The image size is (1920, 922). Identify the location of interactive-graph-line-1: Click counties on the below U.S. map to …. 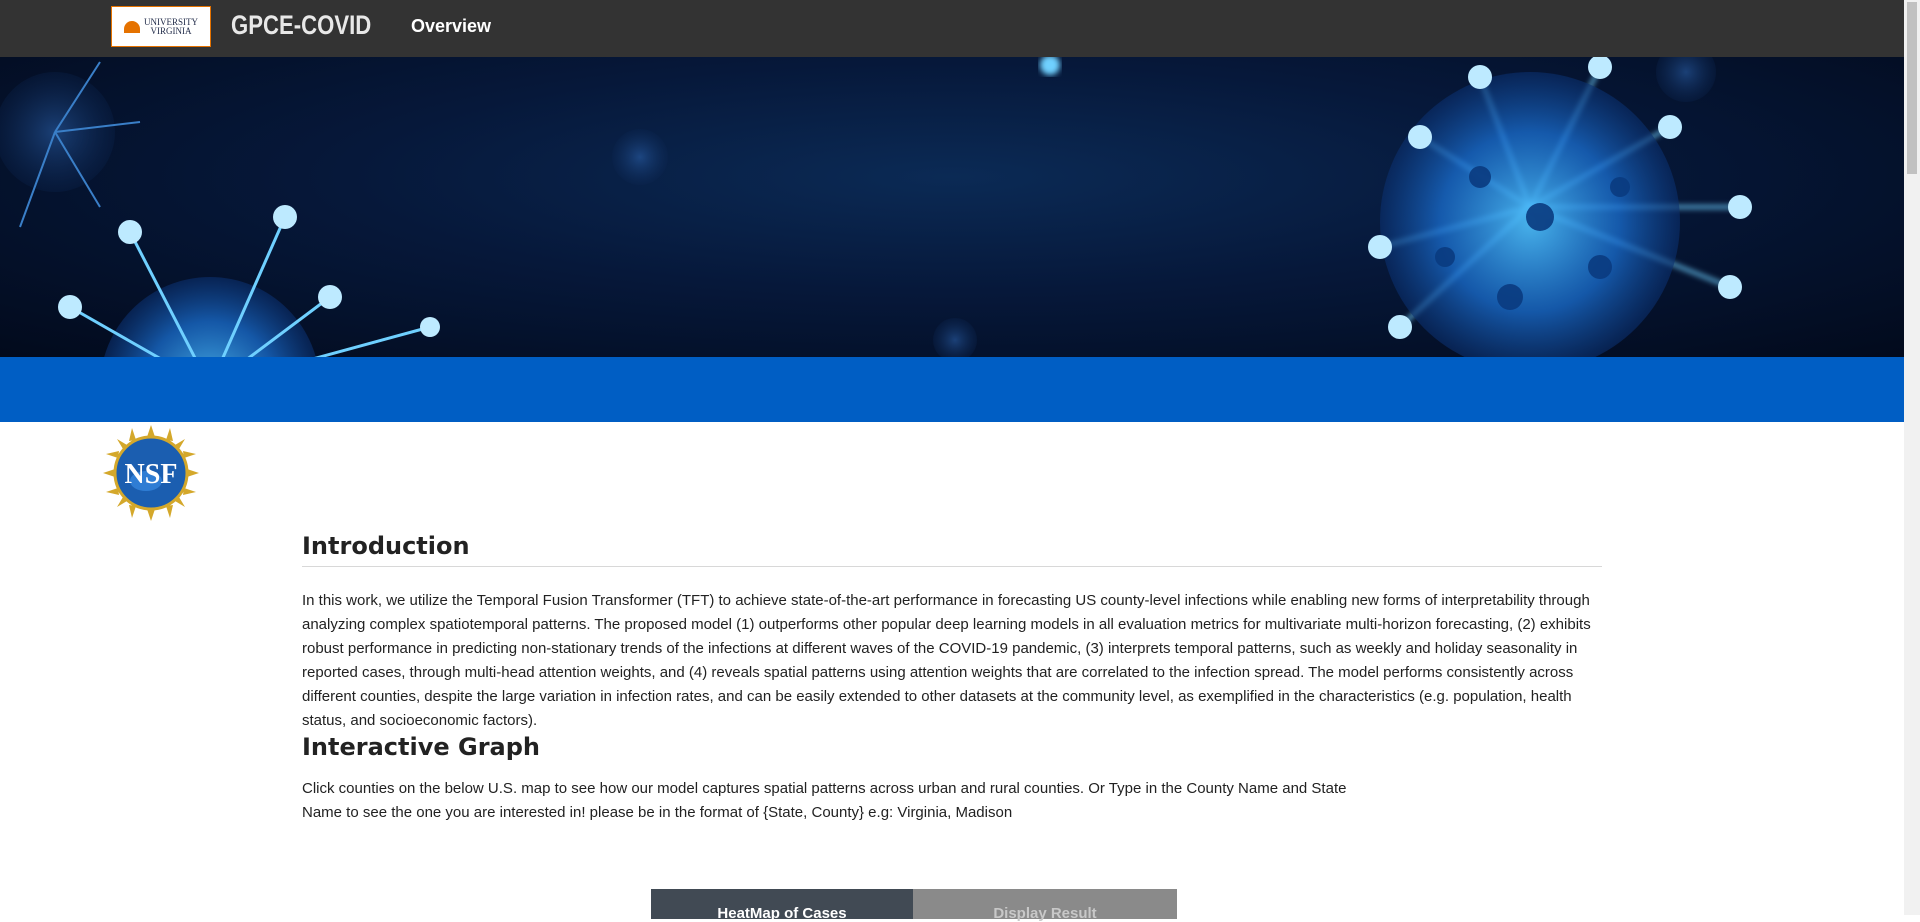
(824, 788).